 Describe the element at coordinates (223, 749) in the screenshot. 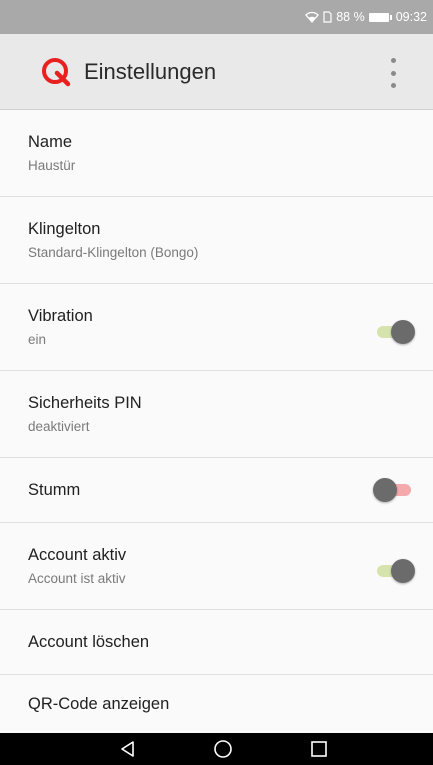

I see `home-icon` at that location.